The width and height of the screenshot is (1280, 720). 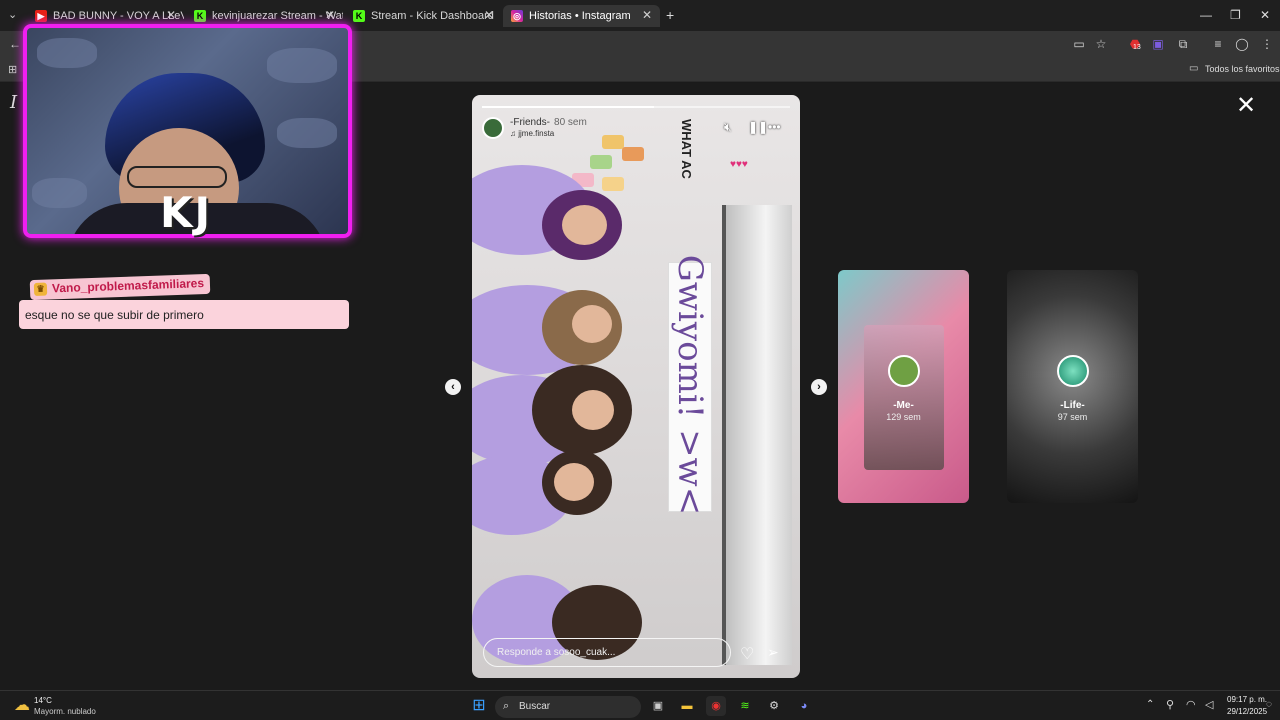 I want to click on cast-icon: ▭, so click(x=1079, y=44).